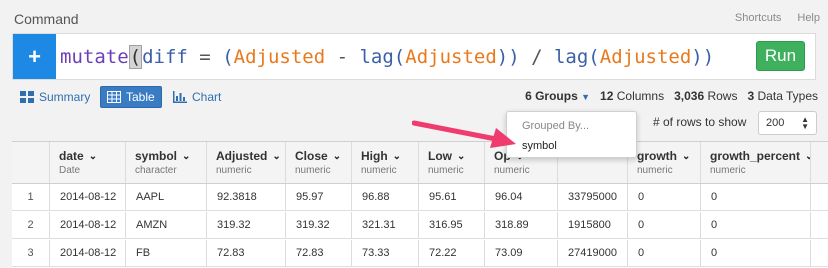 The width and height of the screenshot is (828, 268). I want to click on command-token: diff, so click(165, 57).